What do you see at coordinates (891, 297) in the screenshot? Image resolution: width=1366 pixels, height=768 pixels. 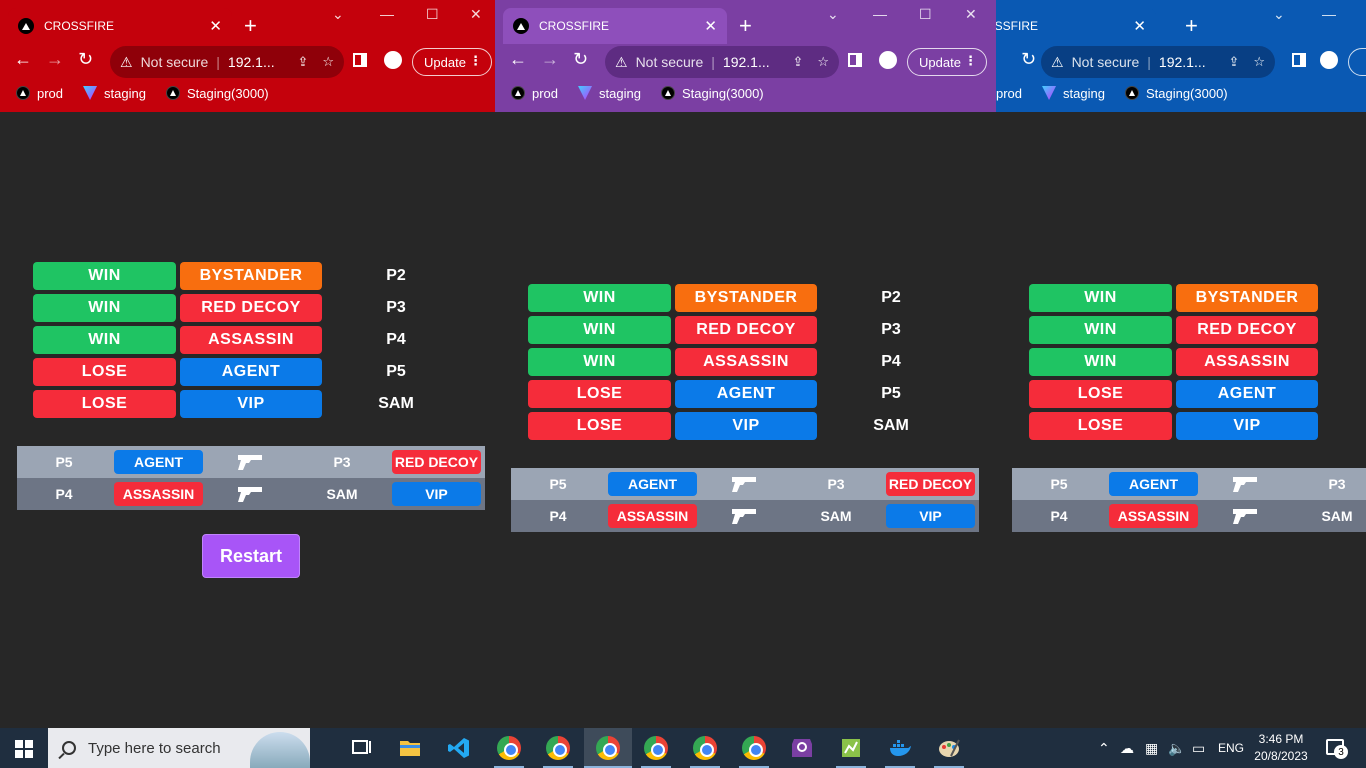 I see `player-name: P2` at bounding box center [891, 297].